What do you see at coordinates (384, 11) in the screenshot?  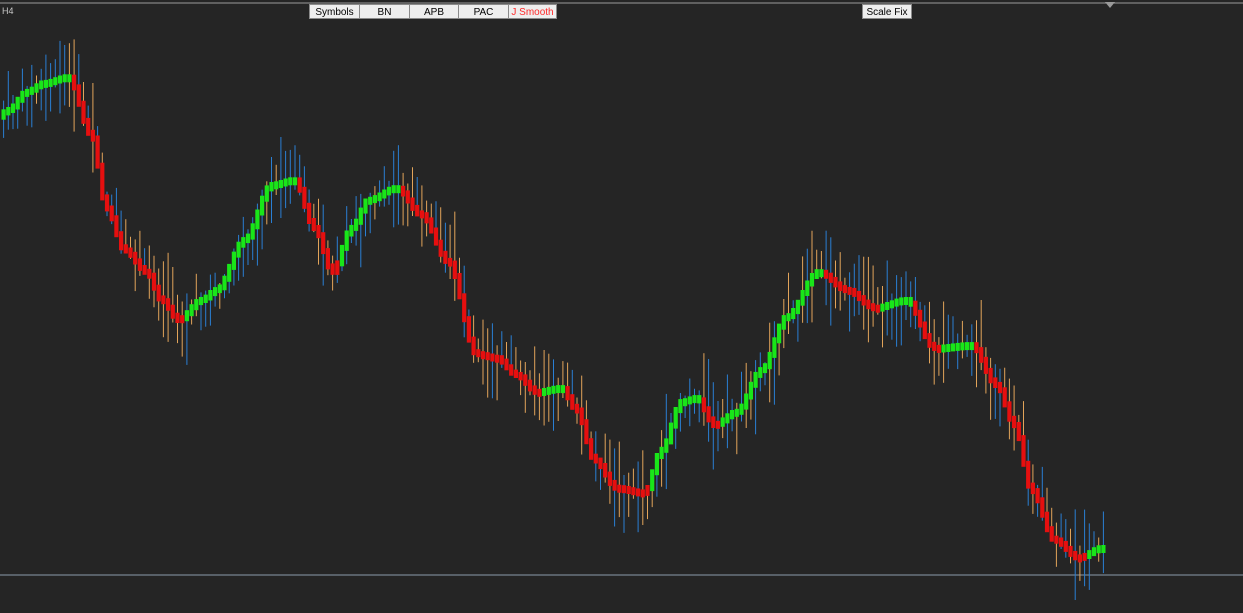 I see `bn-button: BN` at bounding box center [384, 11].